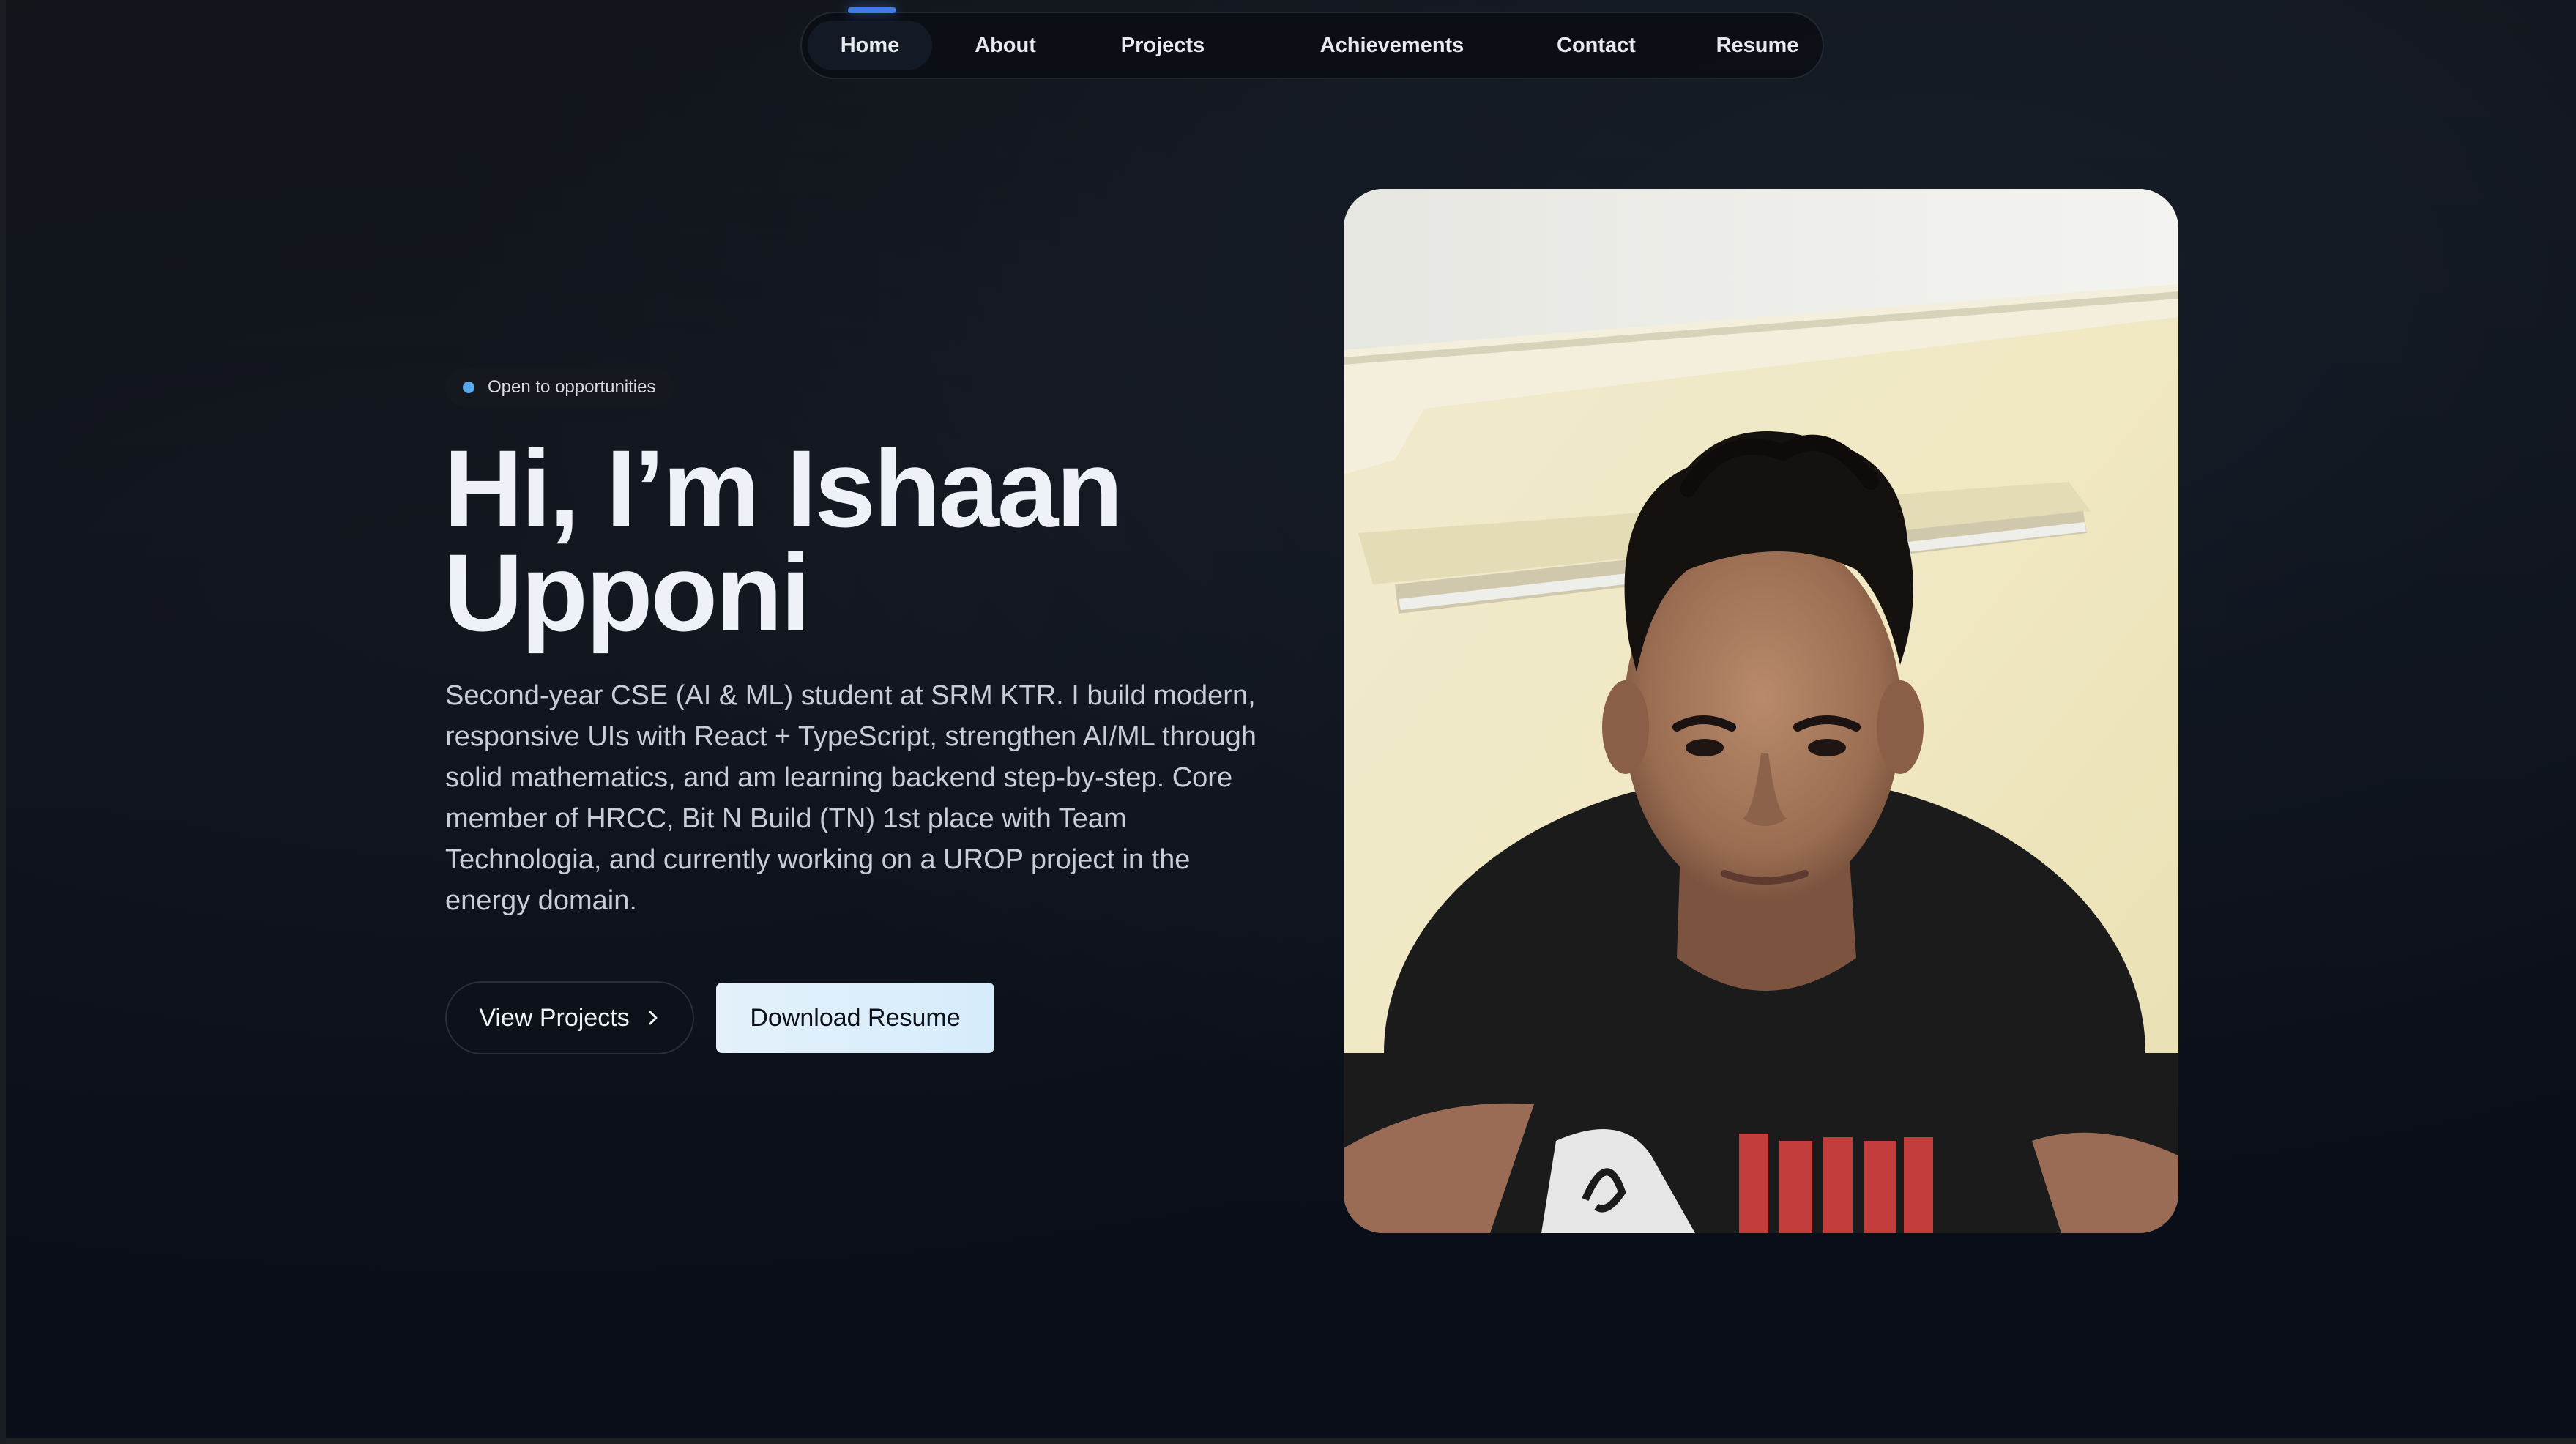 The height and width of the screenshot is (1444, 2576). I want to click on view-projects-button: View Projects, so click(569, 1017).